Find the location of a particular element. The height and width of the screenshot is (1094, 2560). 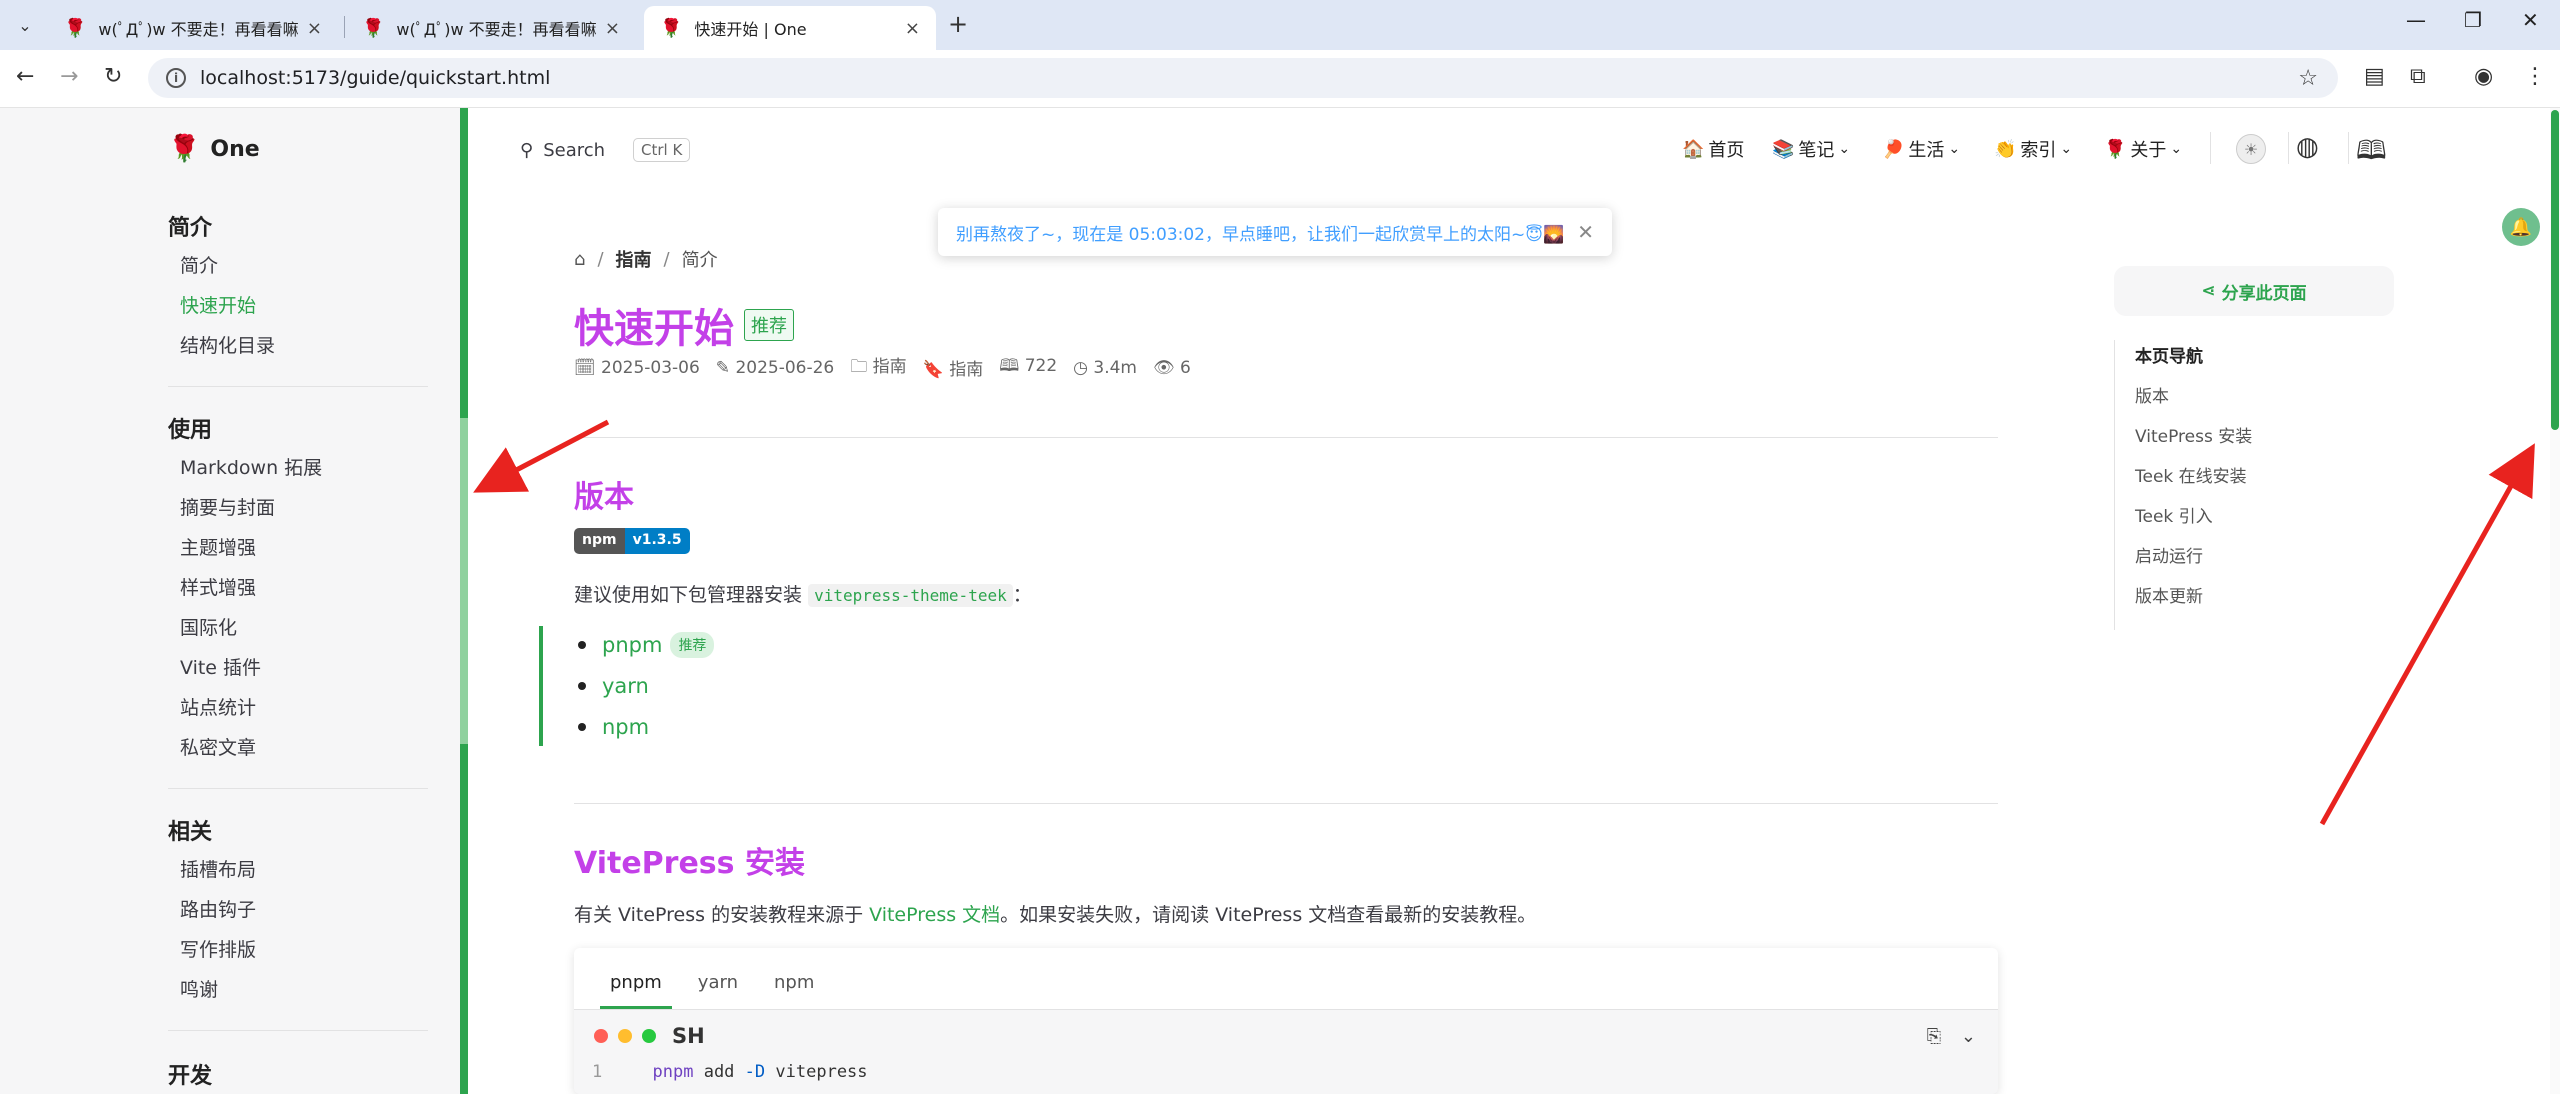

arrow-right is located at coordinates (2427, 634).